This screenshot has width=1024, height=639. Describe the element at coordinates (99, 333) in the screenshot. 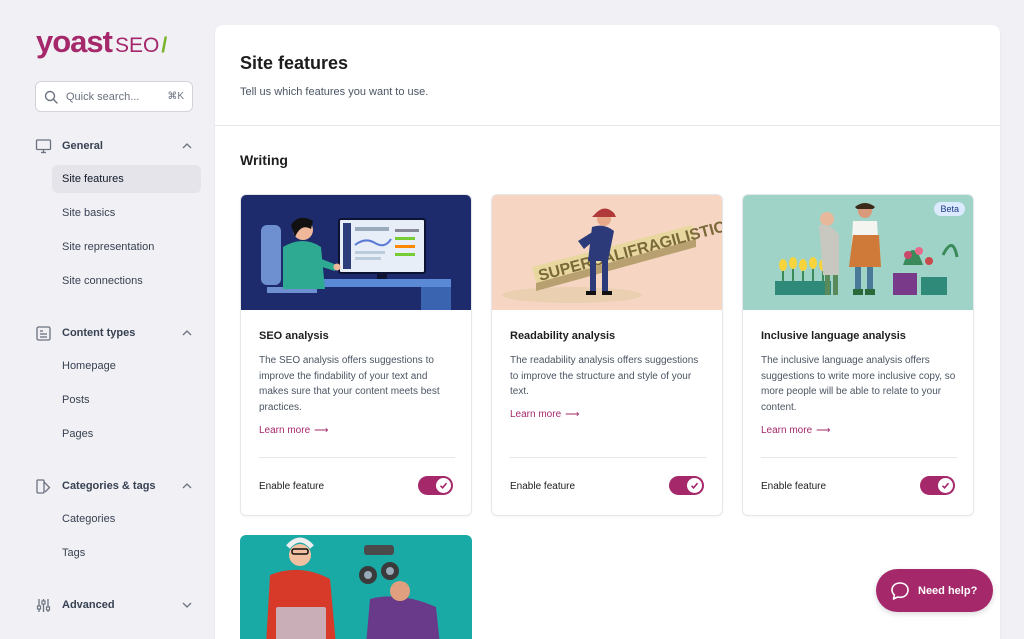

I see `nav-group-label: Content types` at that location.